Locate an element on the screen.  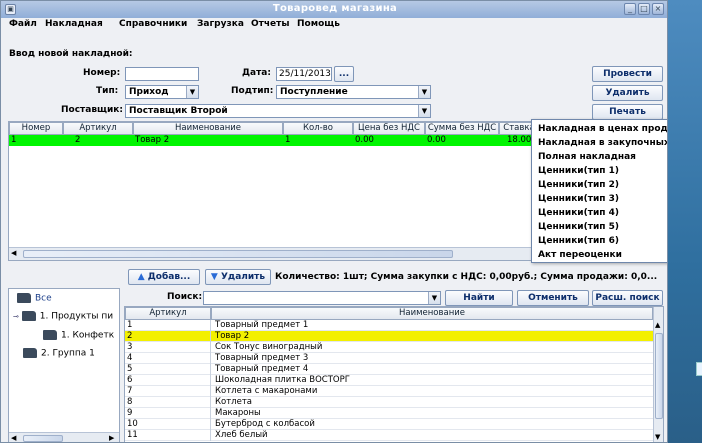
supplier-select: Поставщик Второй ▼ is located at coordinates (278, 111).